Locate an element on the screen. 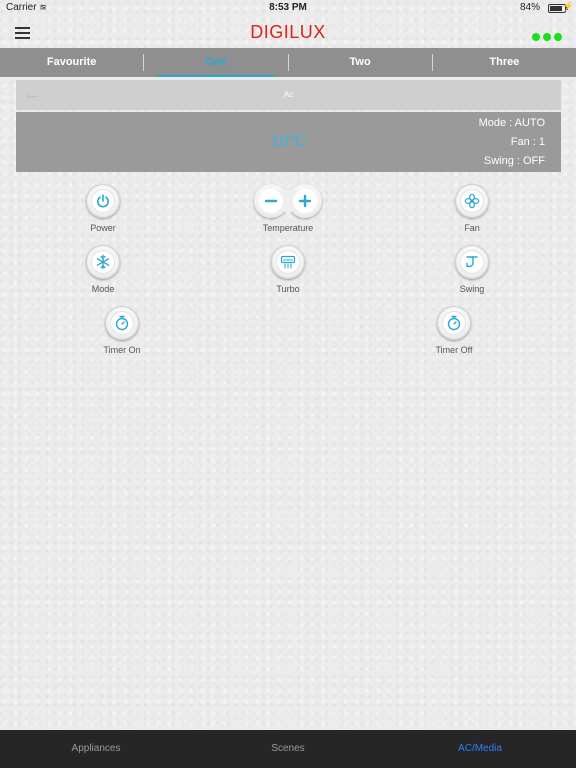 The height and width of the screenshot is (768, 576). fan-button is located at coordinates (472, 201).